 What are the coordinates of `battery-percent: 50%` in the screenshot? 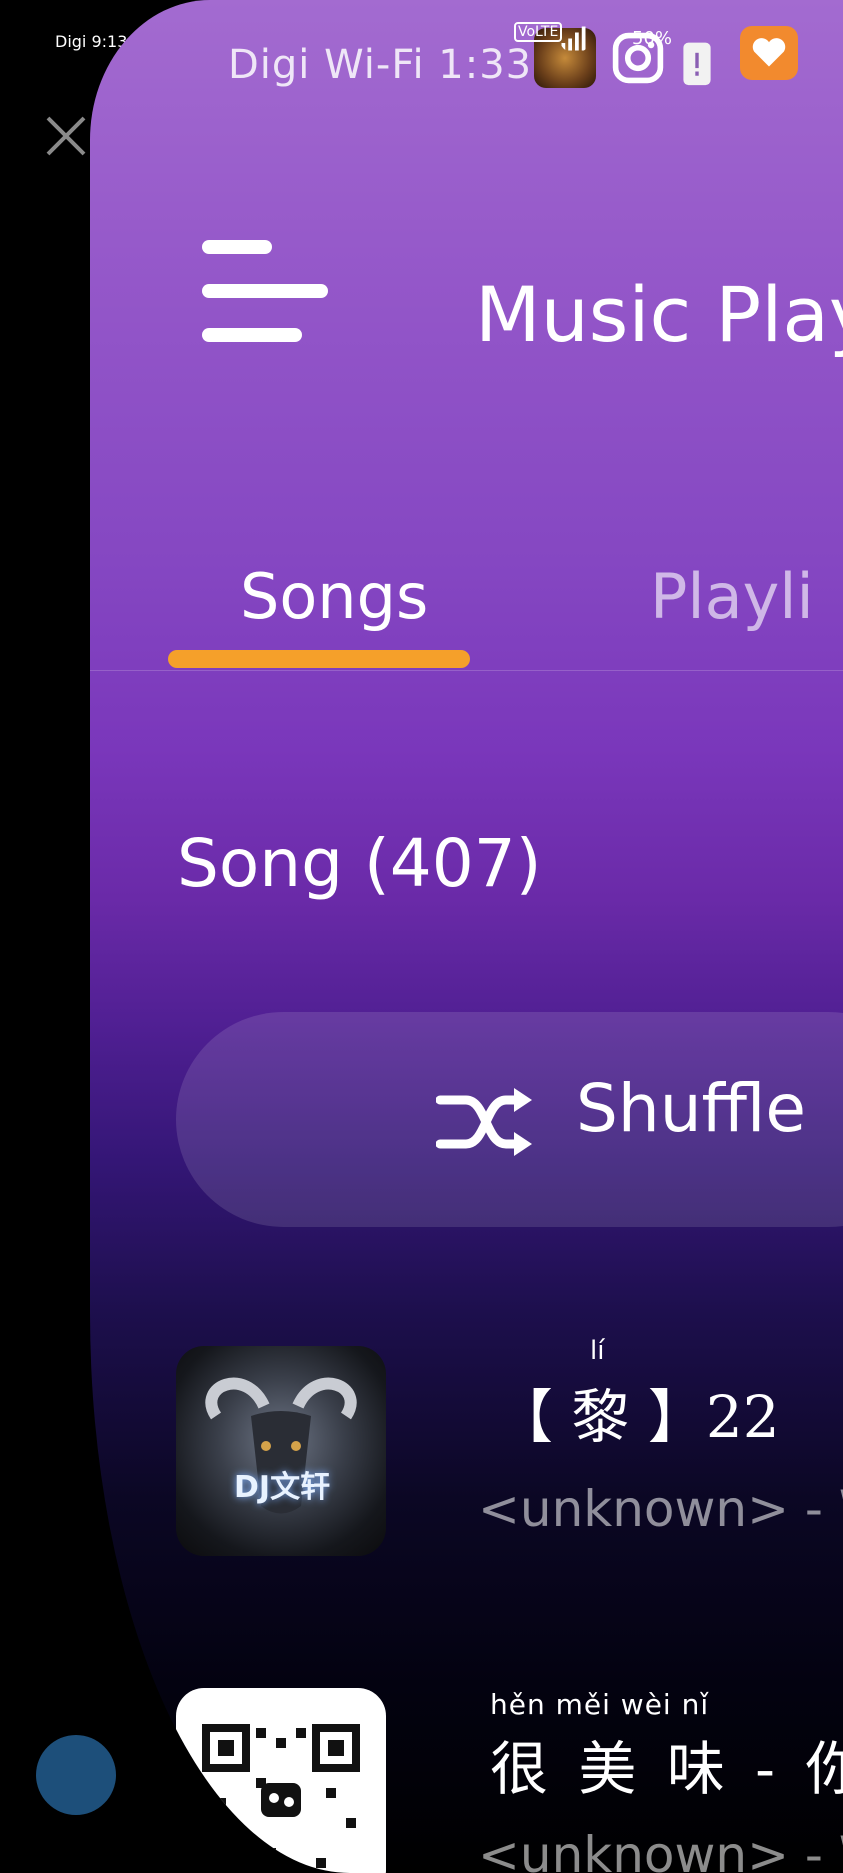 It's located at (652, 38).